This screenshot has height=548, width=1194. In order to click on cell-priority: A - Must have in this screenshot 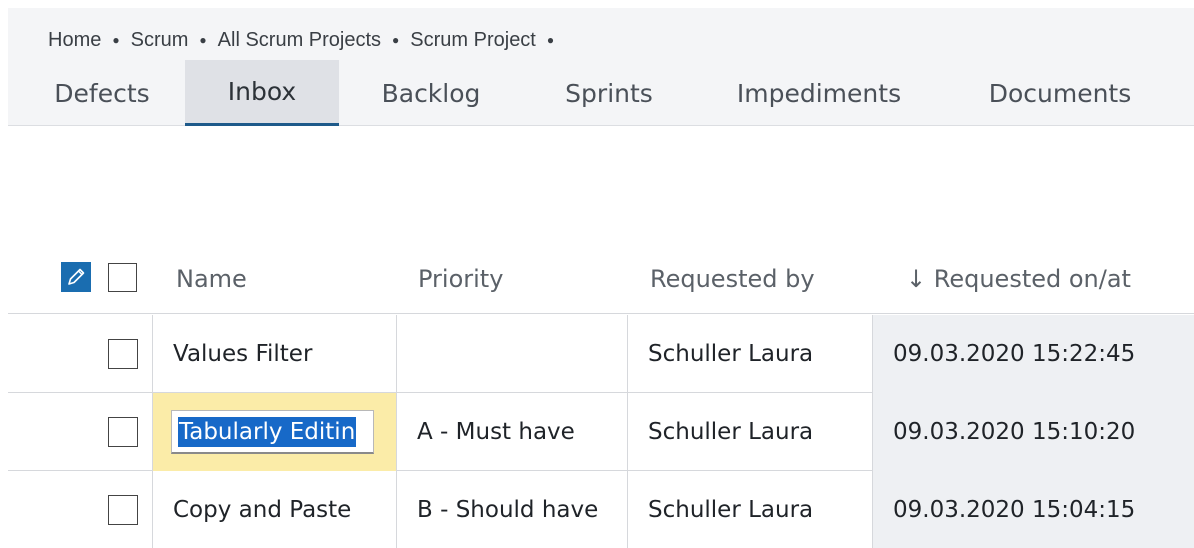, I will do `click(511, 432)`.